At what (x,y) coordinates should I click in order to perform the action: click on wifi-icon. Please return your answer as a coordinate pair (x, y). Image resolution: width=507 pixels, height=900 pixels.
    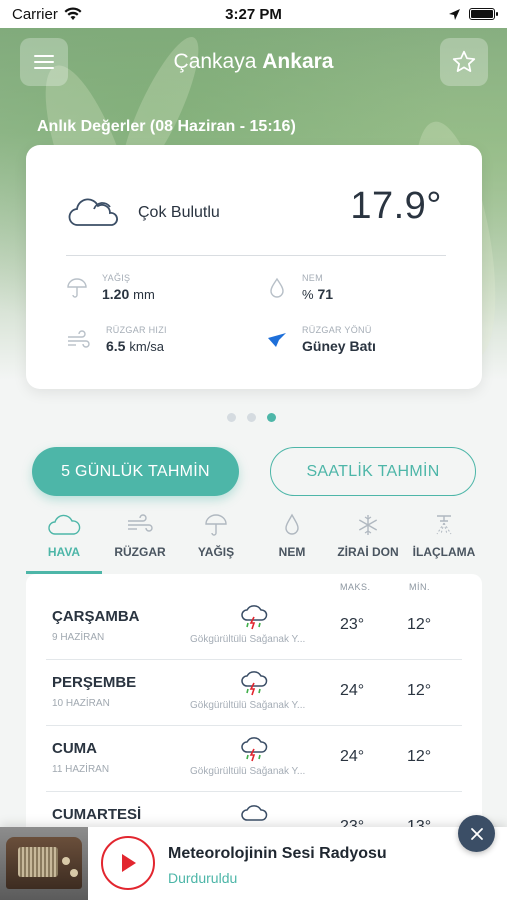
    Looking at the image, I should click on (73, 13).